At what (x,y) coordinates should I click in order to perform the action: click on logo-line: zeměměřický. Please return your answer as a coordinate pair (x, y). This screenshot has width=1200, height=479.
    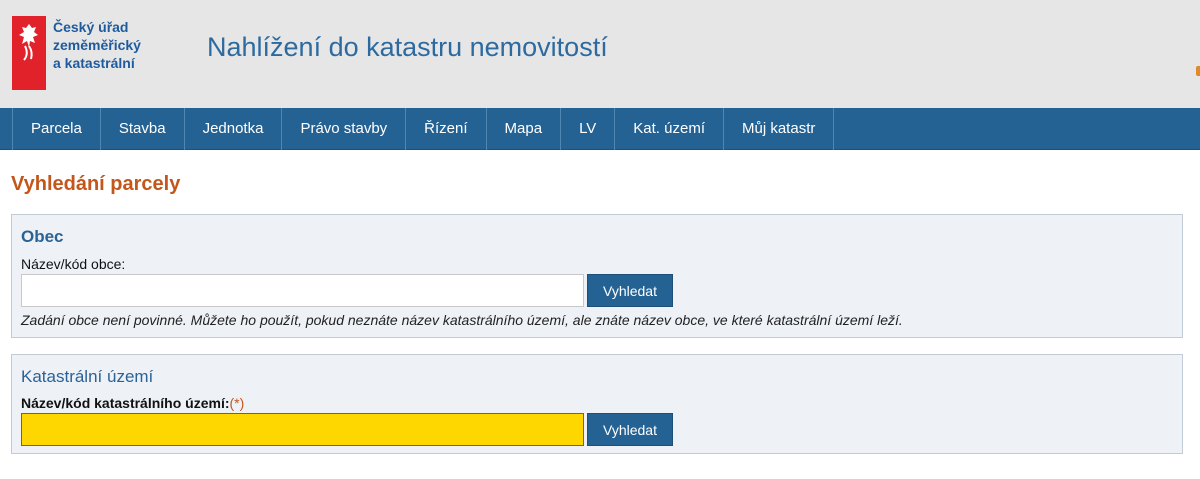
    Looking at the image, I should click on (97, 45).